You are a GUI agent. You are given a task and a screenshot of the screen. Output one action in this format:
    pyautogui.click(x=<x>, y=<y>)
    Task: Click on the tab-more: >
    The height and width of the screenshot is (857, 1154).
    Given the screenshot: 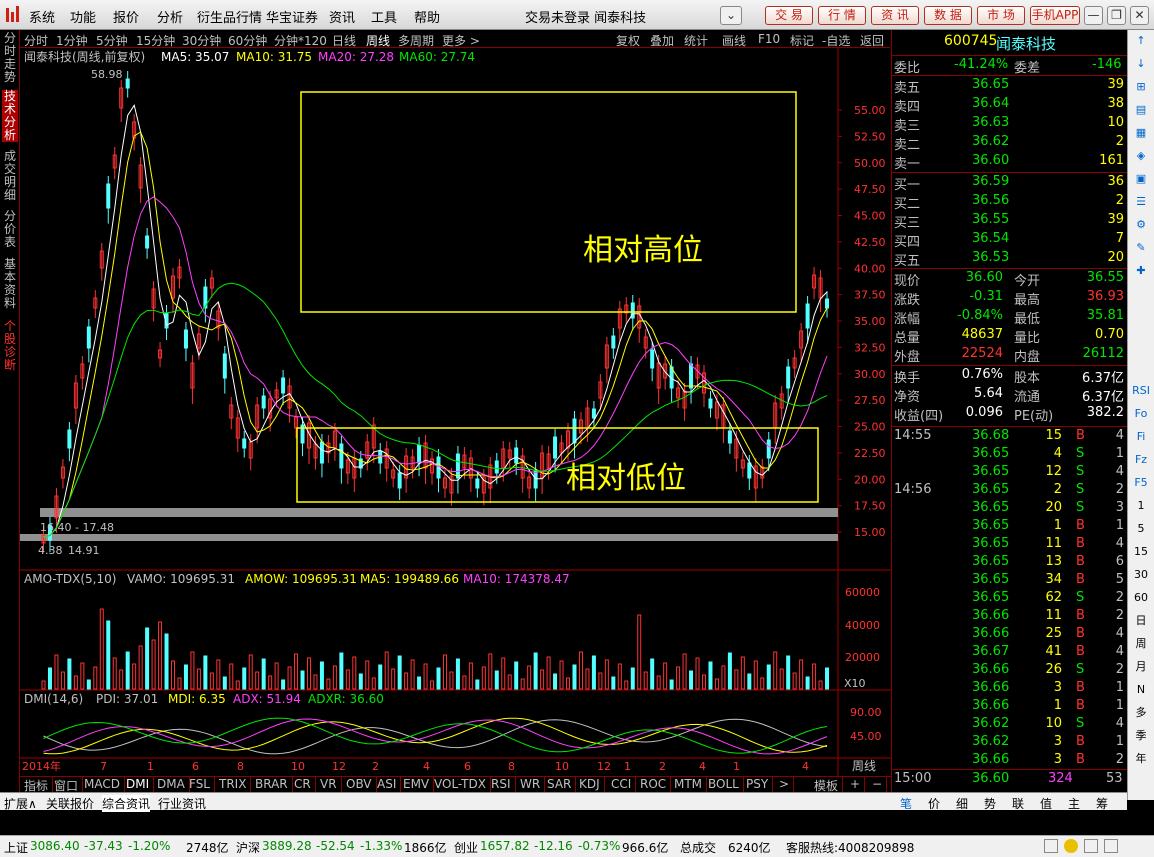 What is the action you would take?
    pyautogui.click(x=785, y=784)
    